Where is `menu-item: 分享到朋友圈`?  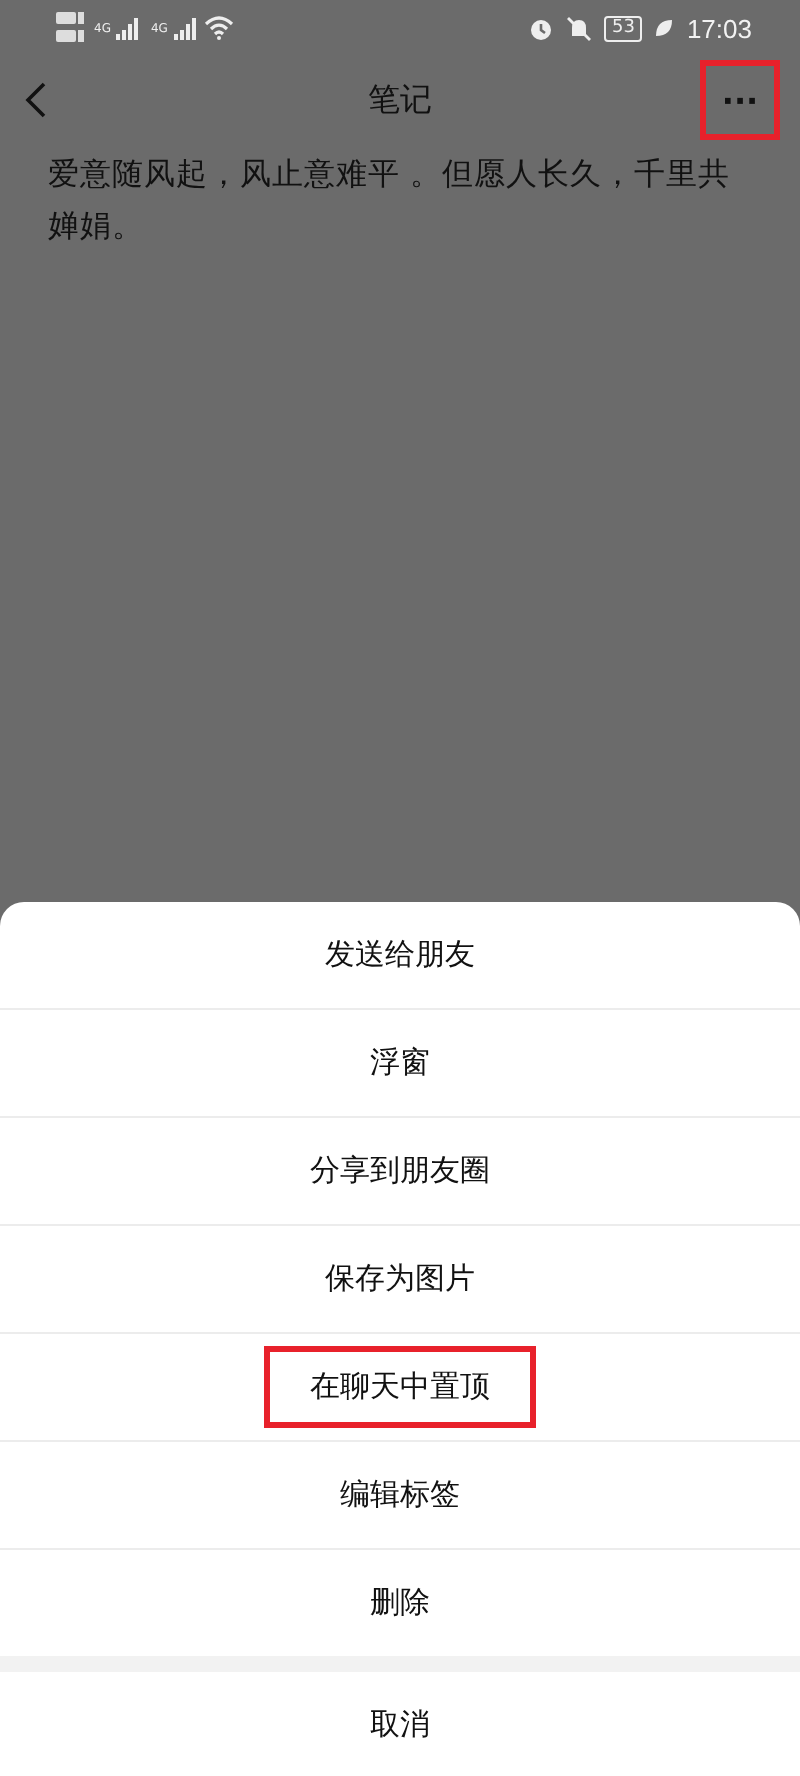
menu-item: 分享到朋友圈 is located at coordinates (400, 1171).